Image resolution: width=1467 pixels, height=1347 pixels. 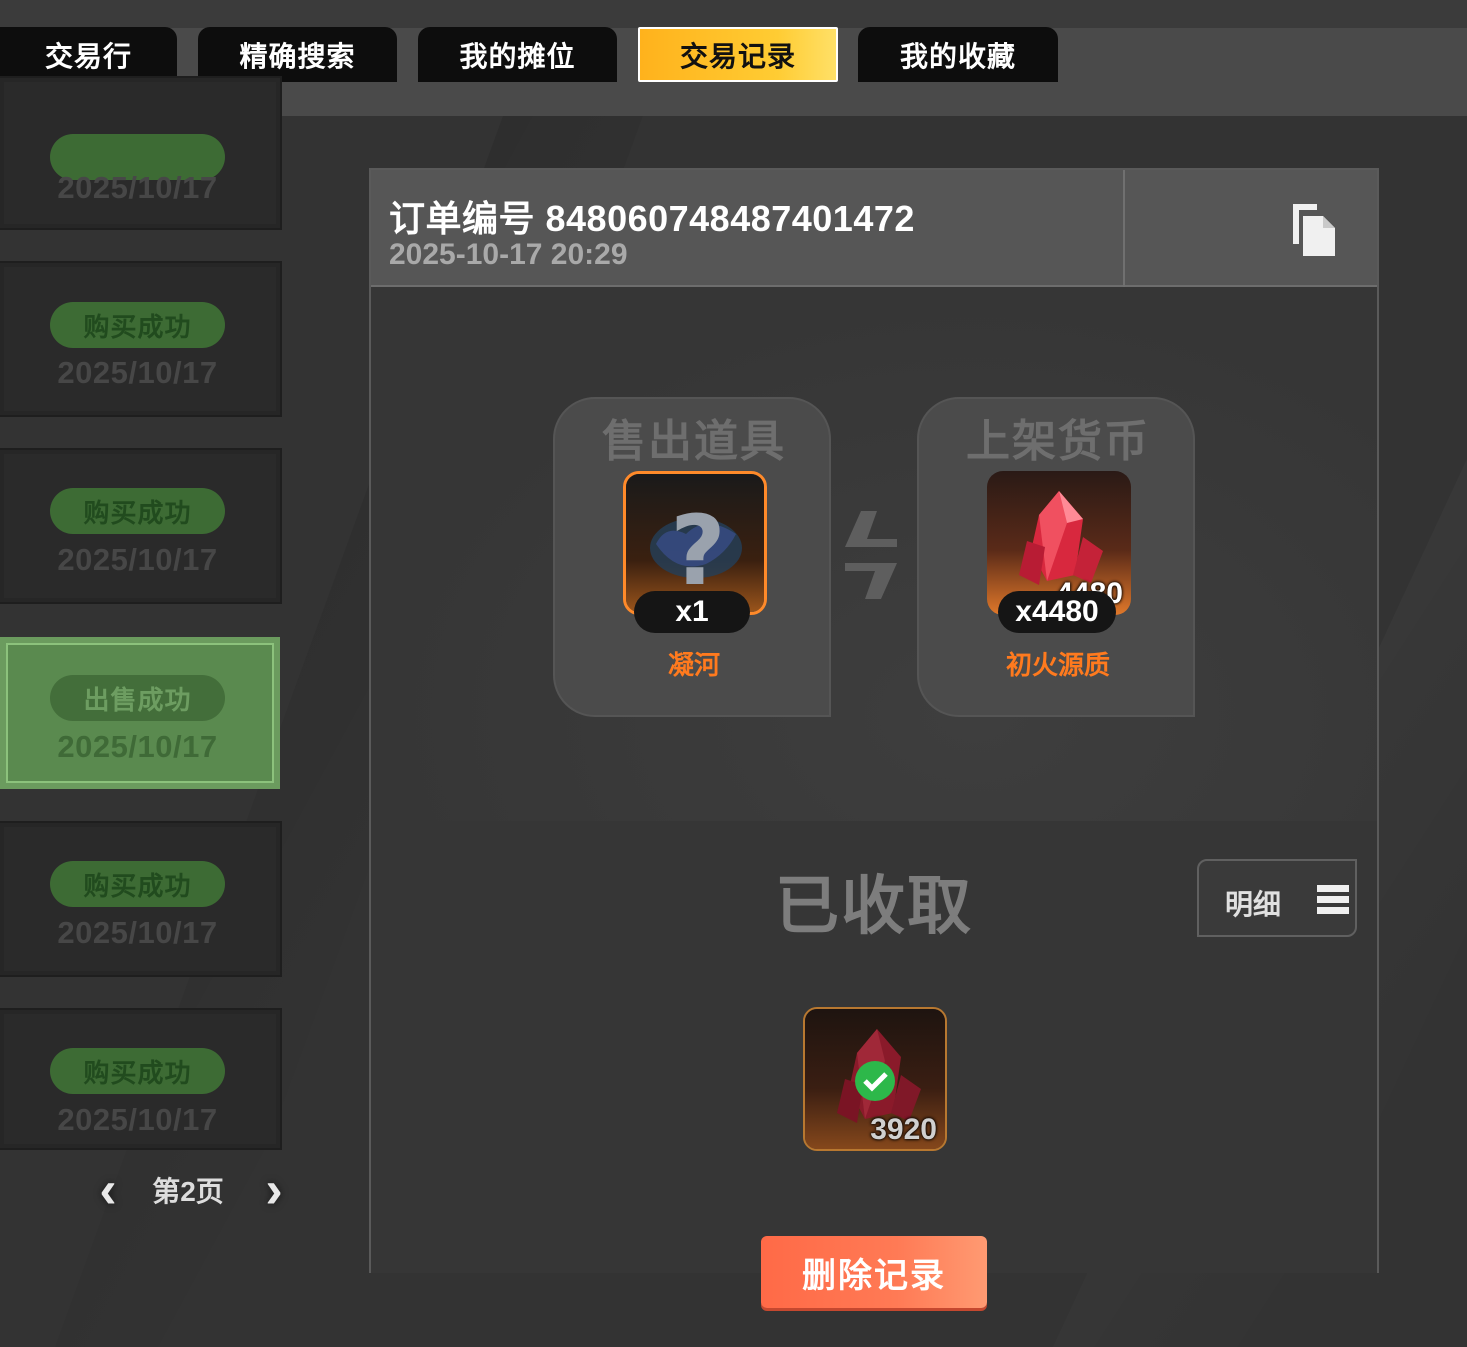 I want to click on listed-currency-name: 初火源质, so click(x=1057, y=665).